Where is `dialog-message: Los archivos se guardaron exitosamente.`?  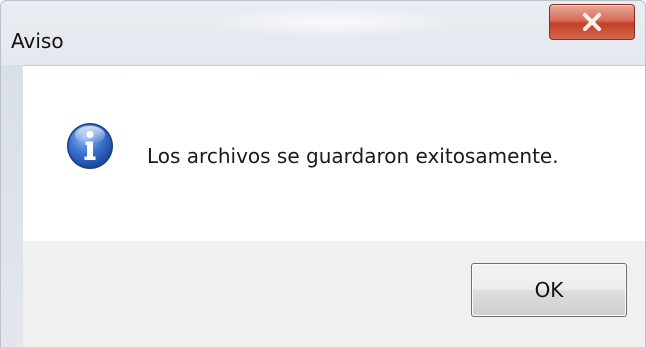 dialog-message: Los archivos se guardaron exitosamente. is located at coordinates (353, 156).